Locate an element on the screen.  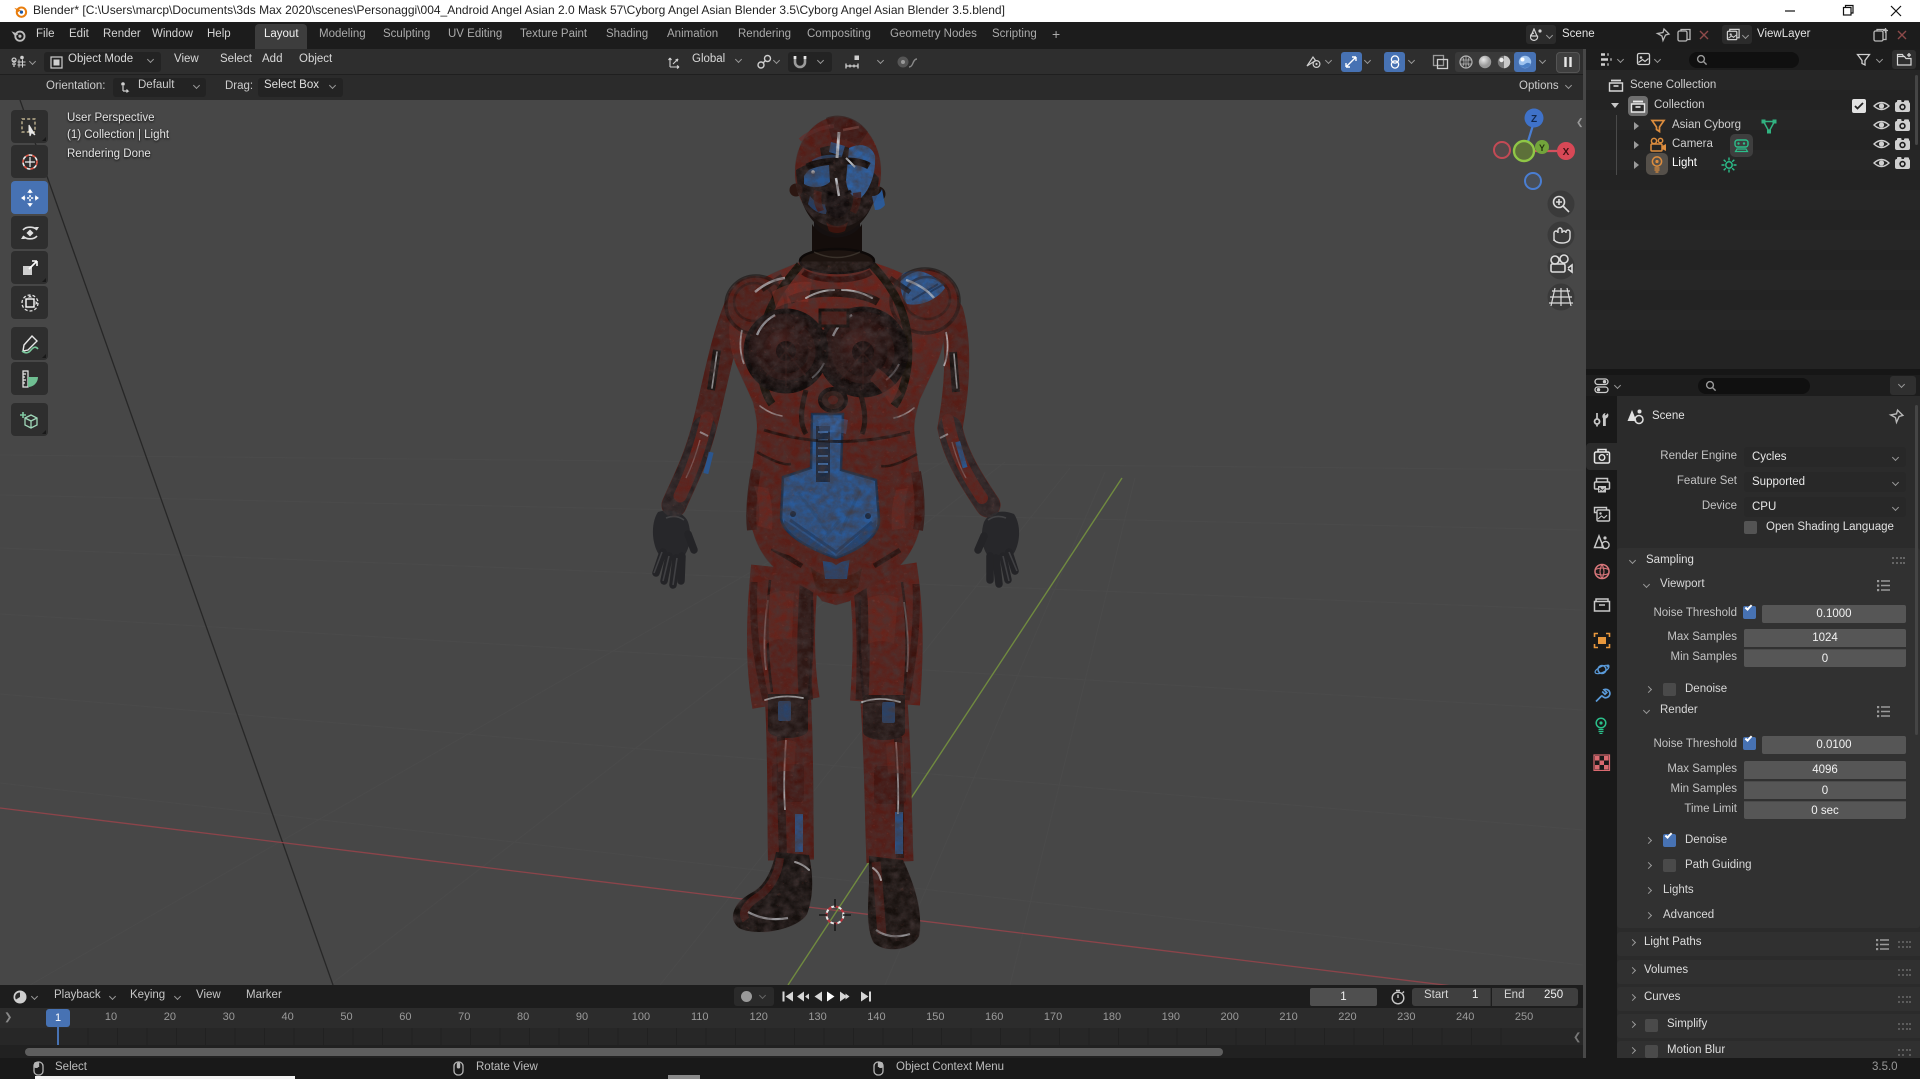
svg-text: Rendering Done is located at coordinates (109, 154).